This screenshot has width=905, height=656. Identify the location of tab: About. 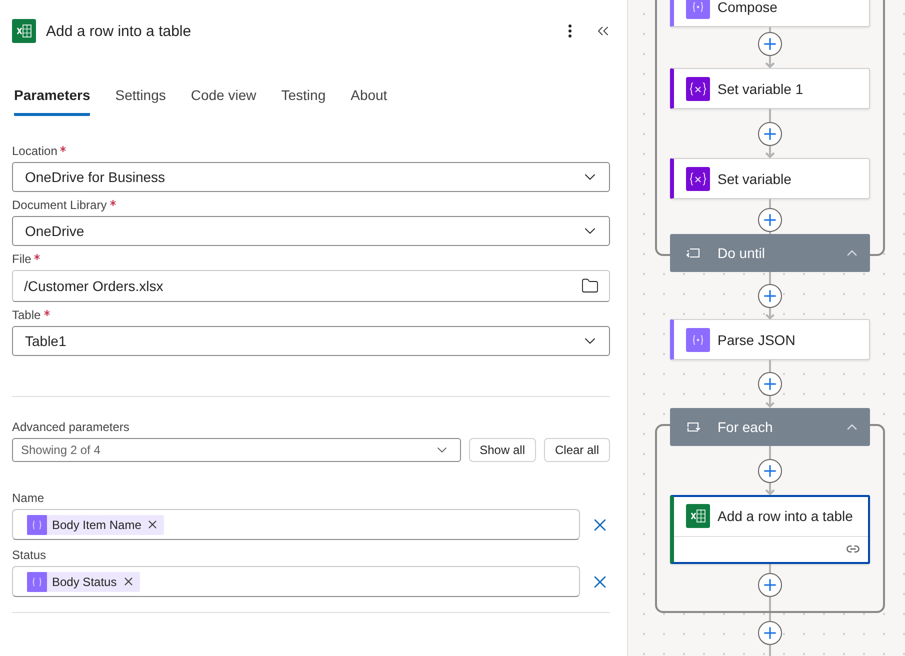
(369, 101).